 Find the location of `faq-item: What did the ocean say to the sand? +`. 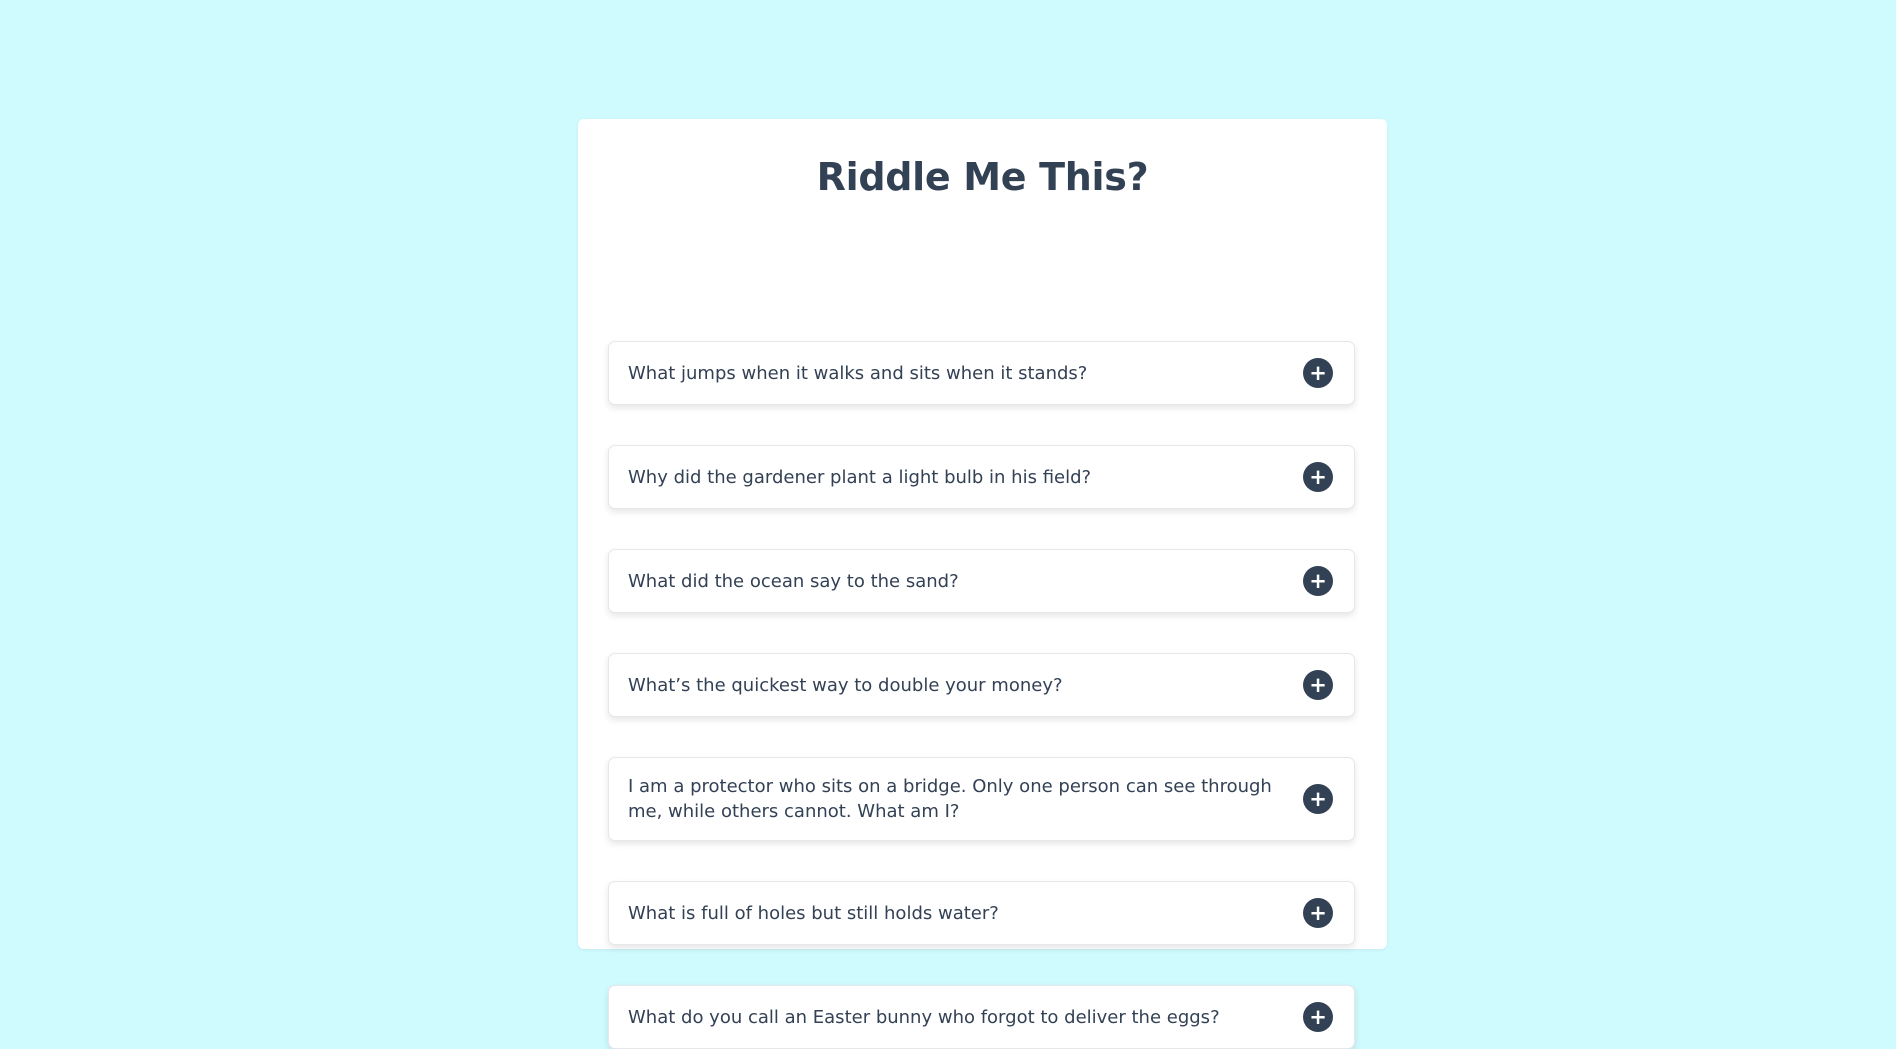

faq-item: What did the ocean say to the sand? + is located at coordinates (981, 581).